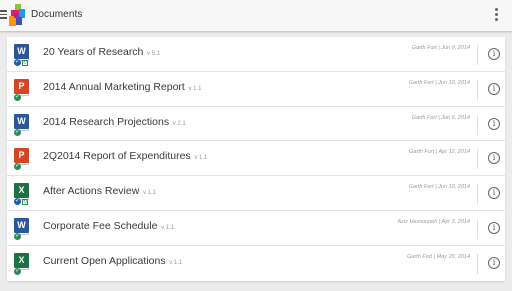 The image size is (512, 291). I want to click on hamburger-menu-icon, so click(3, 14).